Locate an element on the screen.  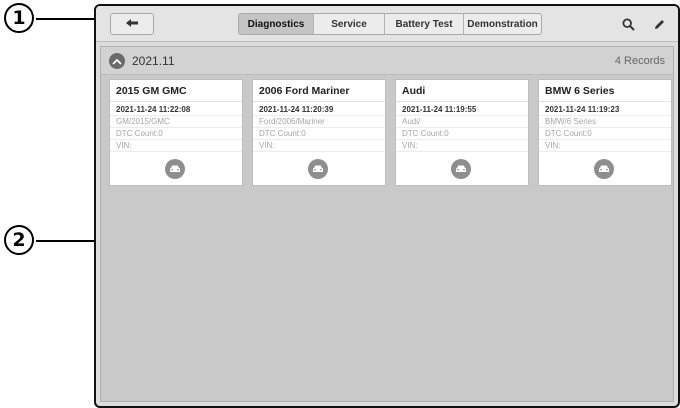
record-timestamp: 2021-11-24 11:19:55 is located at coordinates (462, 109).